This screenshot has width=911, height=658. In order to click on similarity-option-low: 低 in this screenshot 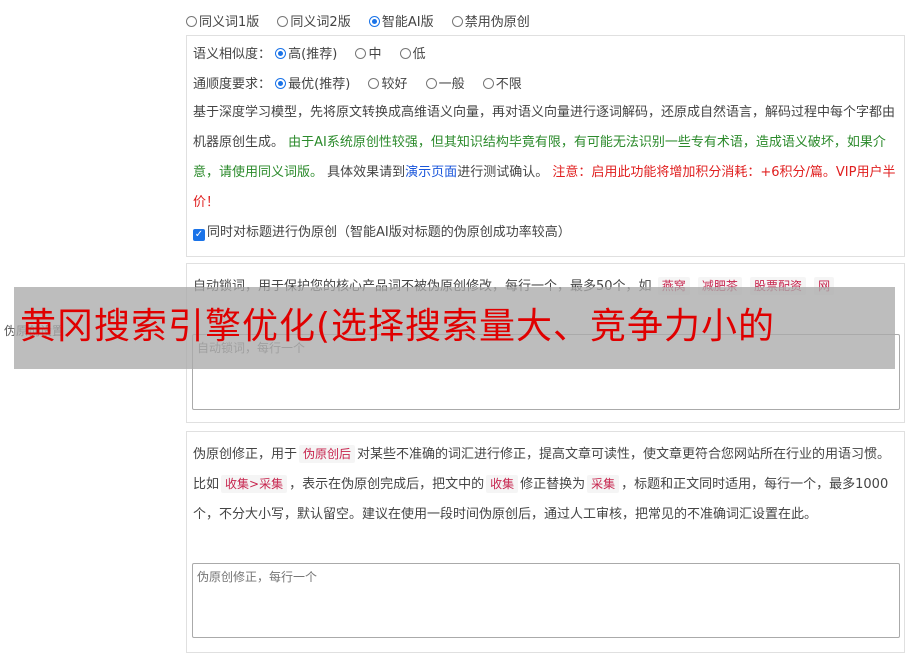, I will do `click(412, 54)`.